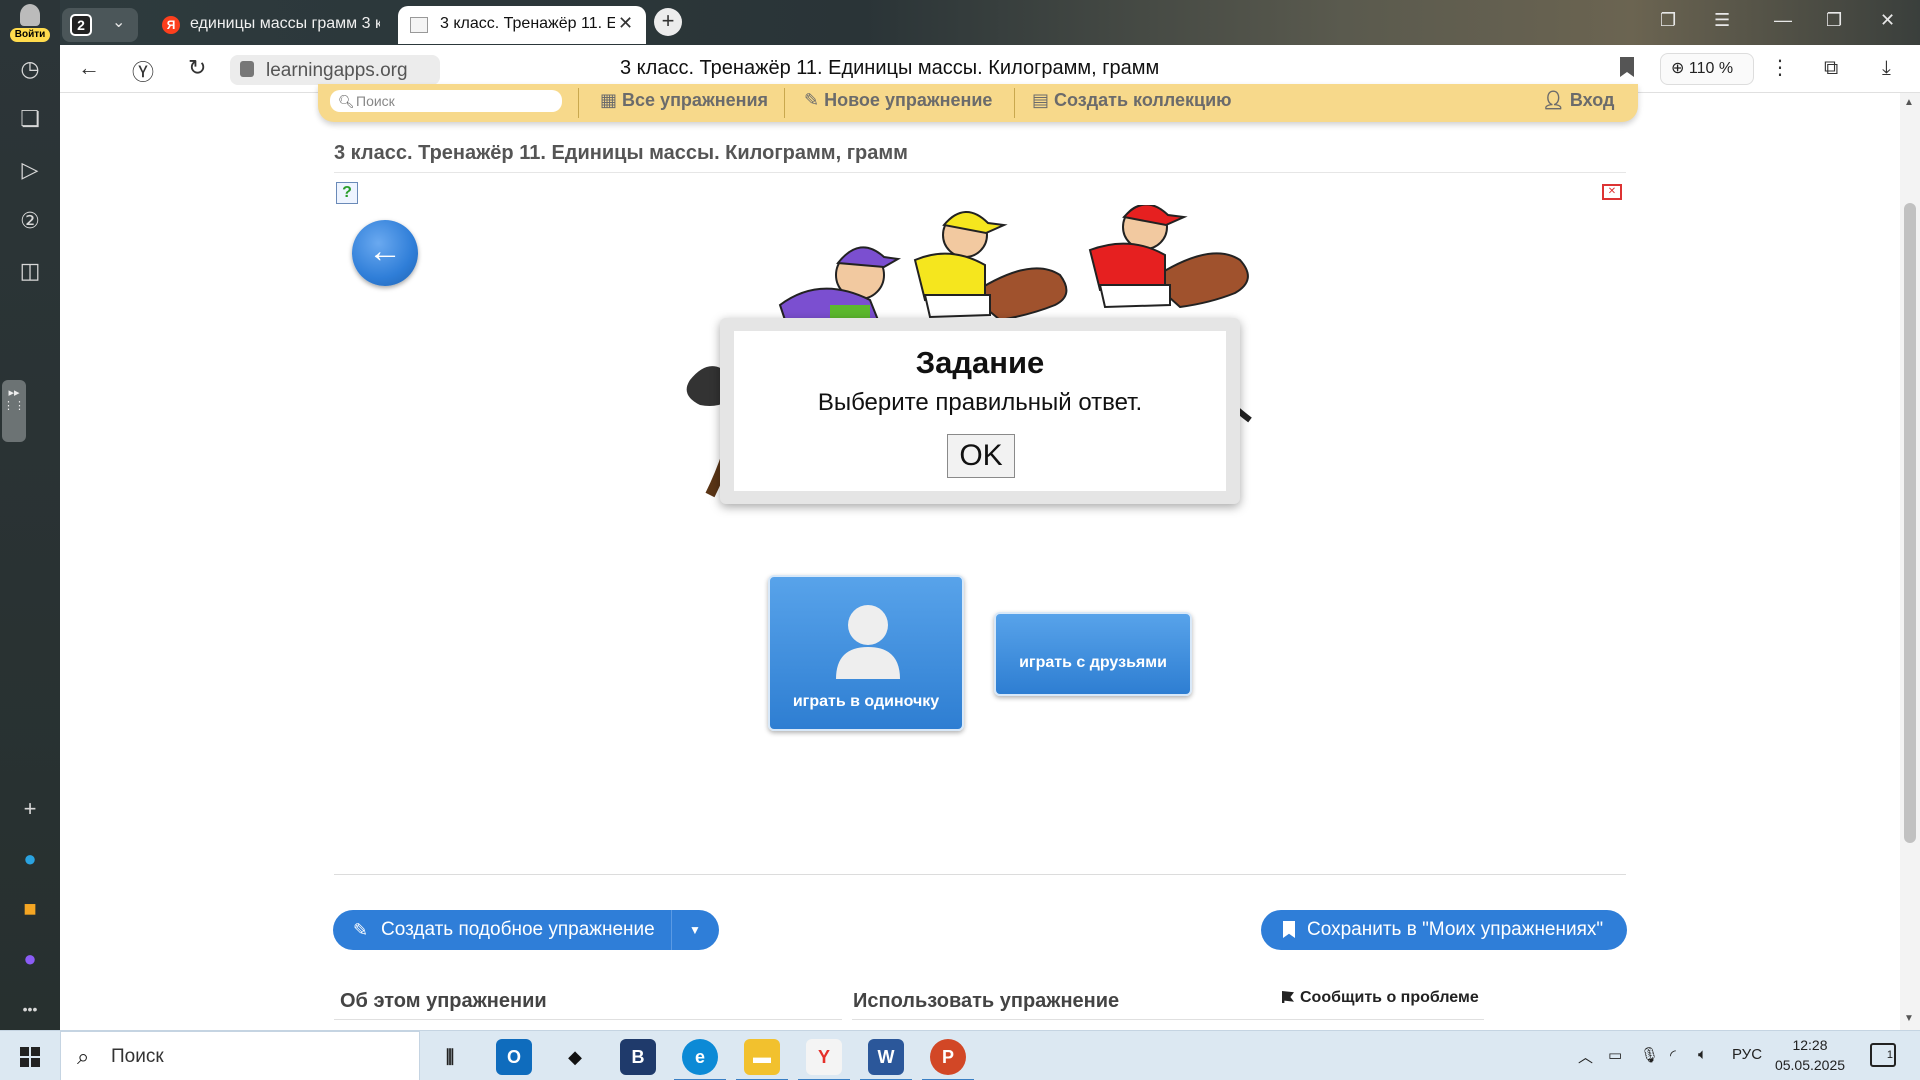 This screenshot has height=1080, width=1920. Describe the element at coordinates (1380, 998) in the screenshot. I see `report-problem-link: Сообщить о проблеме` at that location.